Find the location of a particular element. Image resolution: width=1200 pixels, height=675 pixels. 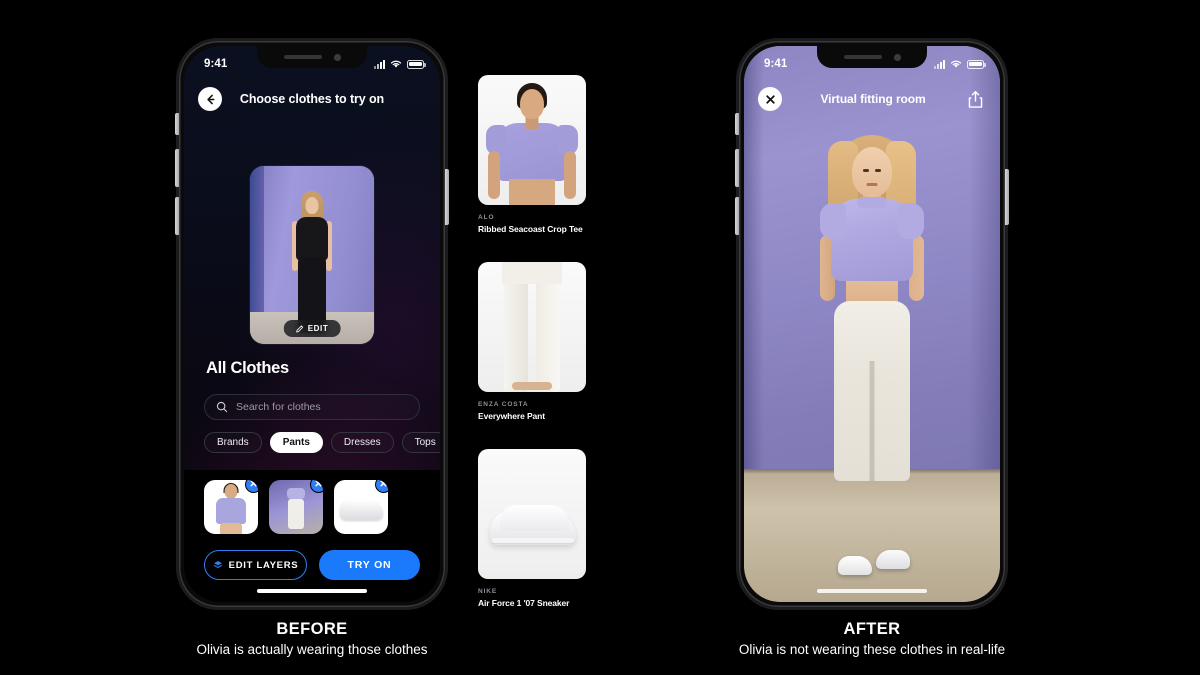

page-title: Virtual fitting room is located at coordinates (873, 99).